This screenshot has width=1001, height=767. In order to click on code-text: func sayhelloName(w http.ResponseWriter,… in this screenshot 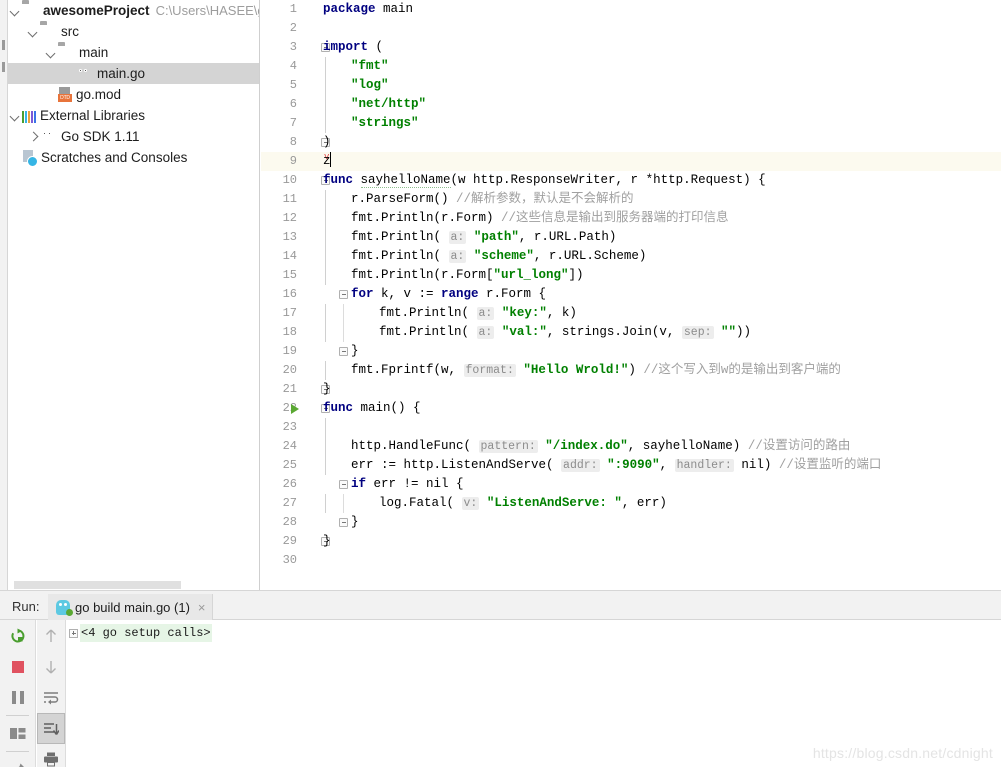, I will do `click(544, 180)`.